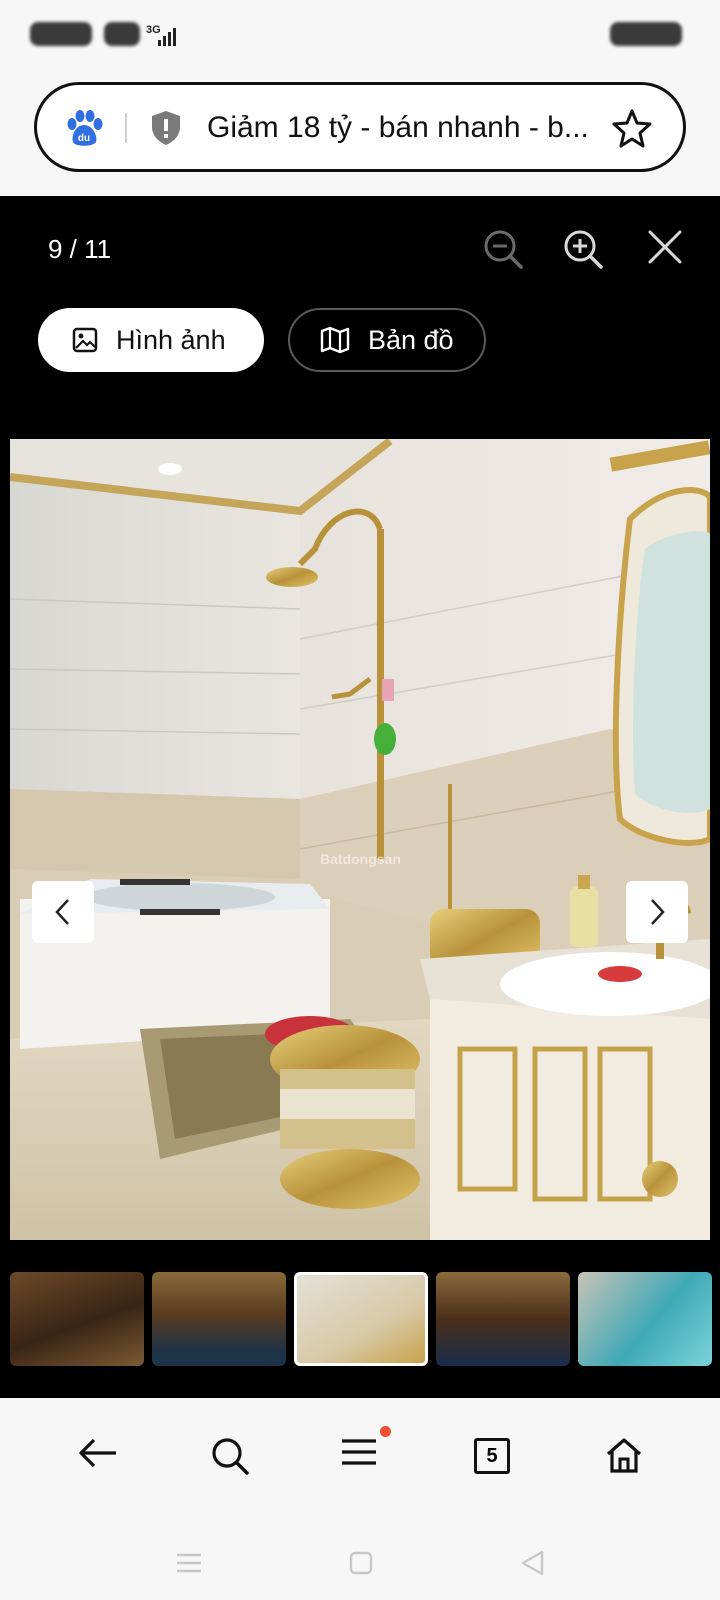  I want to click on chevron-left-icon, so click(62, 912).